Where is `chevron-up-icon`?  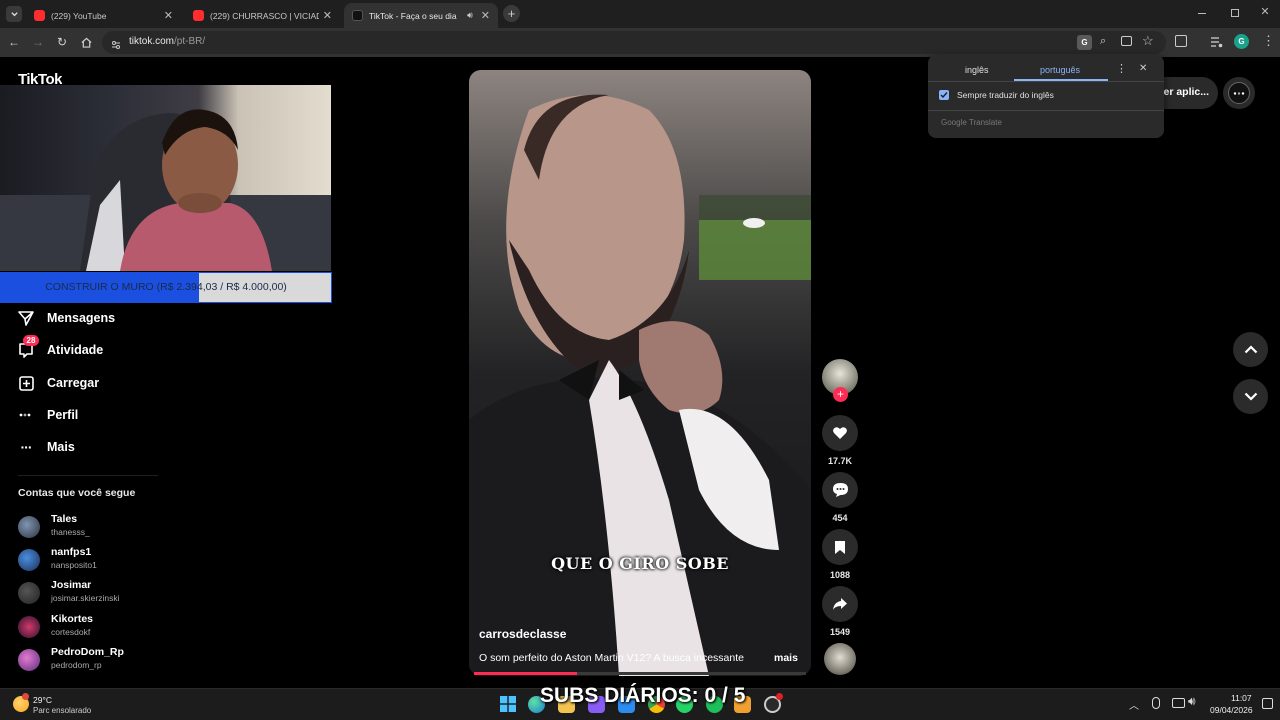 chevron-up-icon is located at coordinates (1250, 349).